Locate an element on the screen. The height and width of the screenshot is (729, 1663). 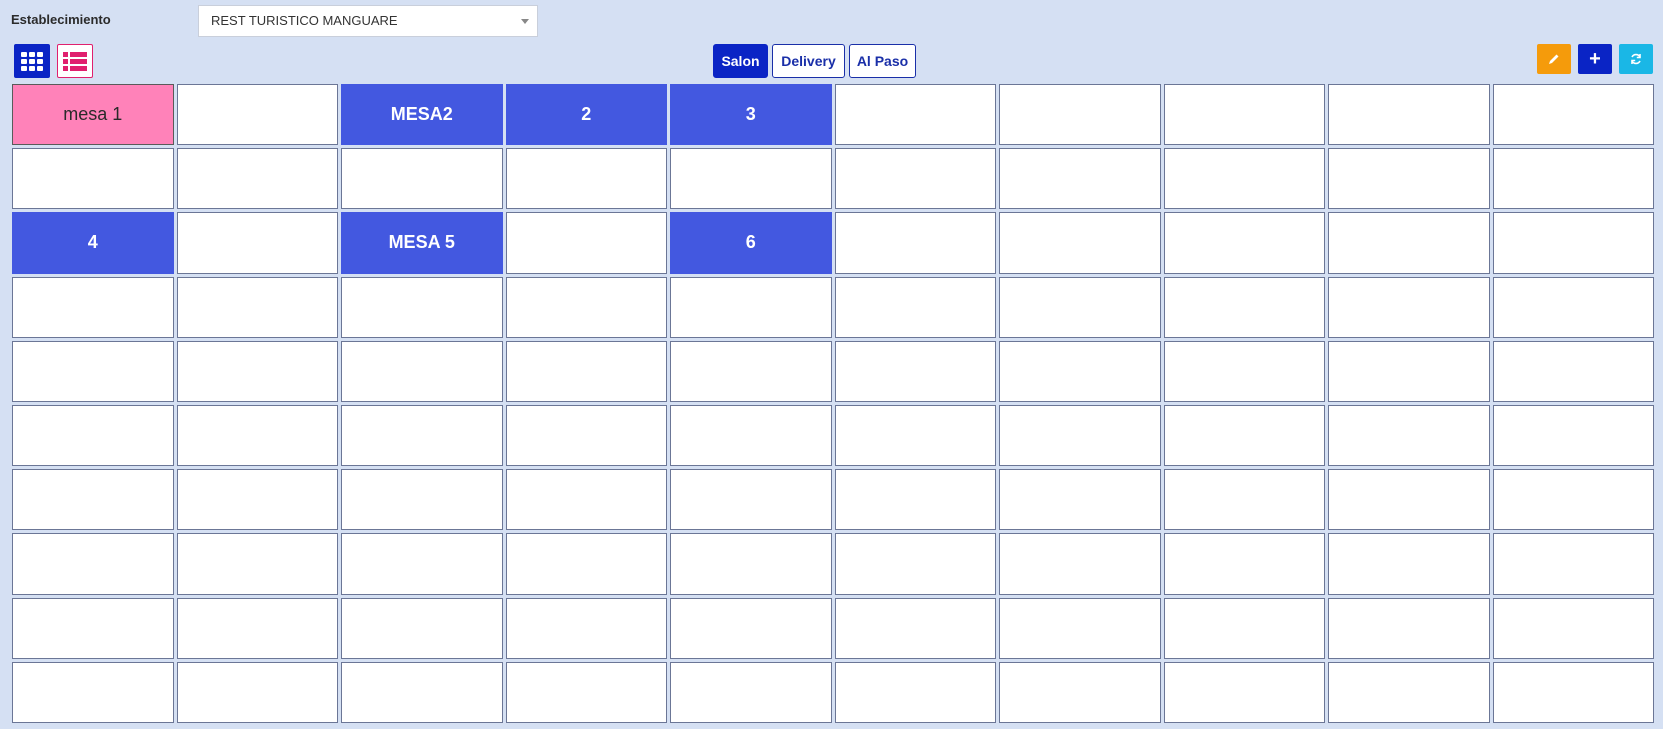
table-cell: 3 is located at coordinates (751, 115).